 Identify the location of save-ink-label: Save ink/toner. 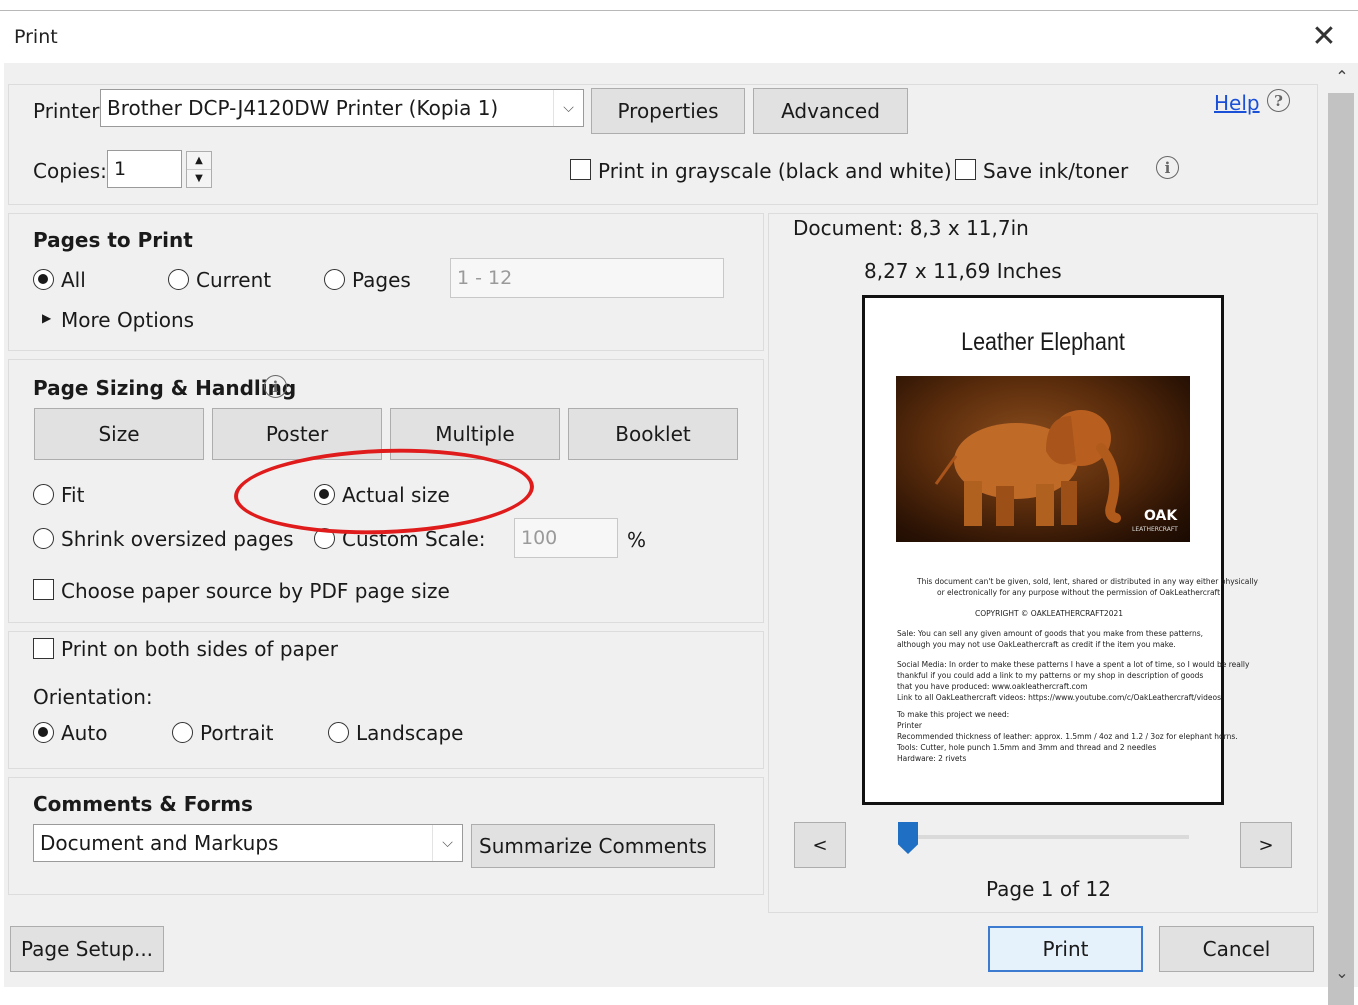
(1056, 171).